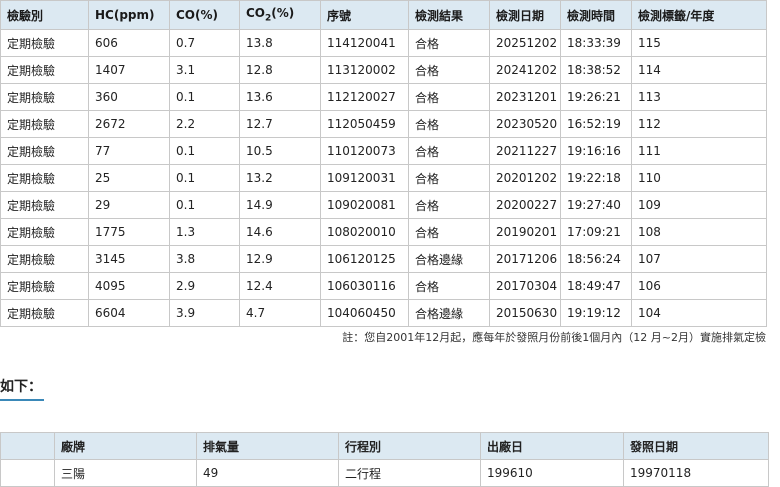  I want to click on vehicle-row: 三陽 49 二行程 199610 19970118, so click(384, 473).